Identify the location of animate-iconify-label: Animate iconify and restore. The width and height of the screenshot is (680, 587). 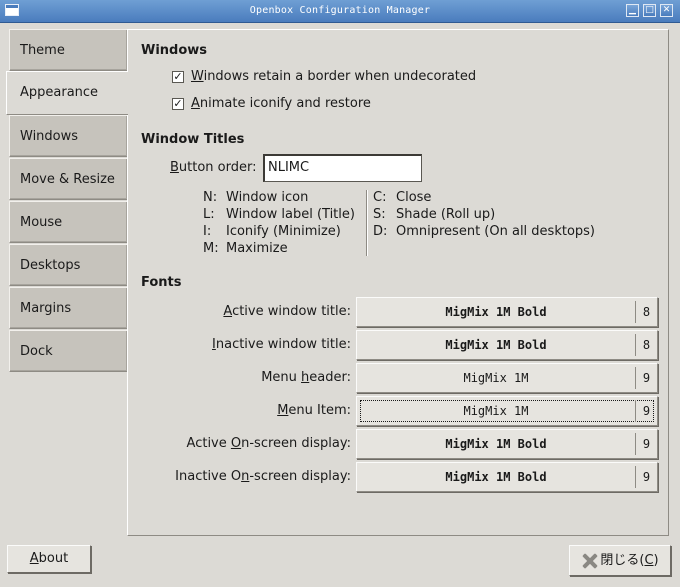
(281, 103).